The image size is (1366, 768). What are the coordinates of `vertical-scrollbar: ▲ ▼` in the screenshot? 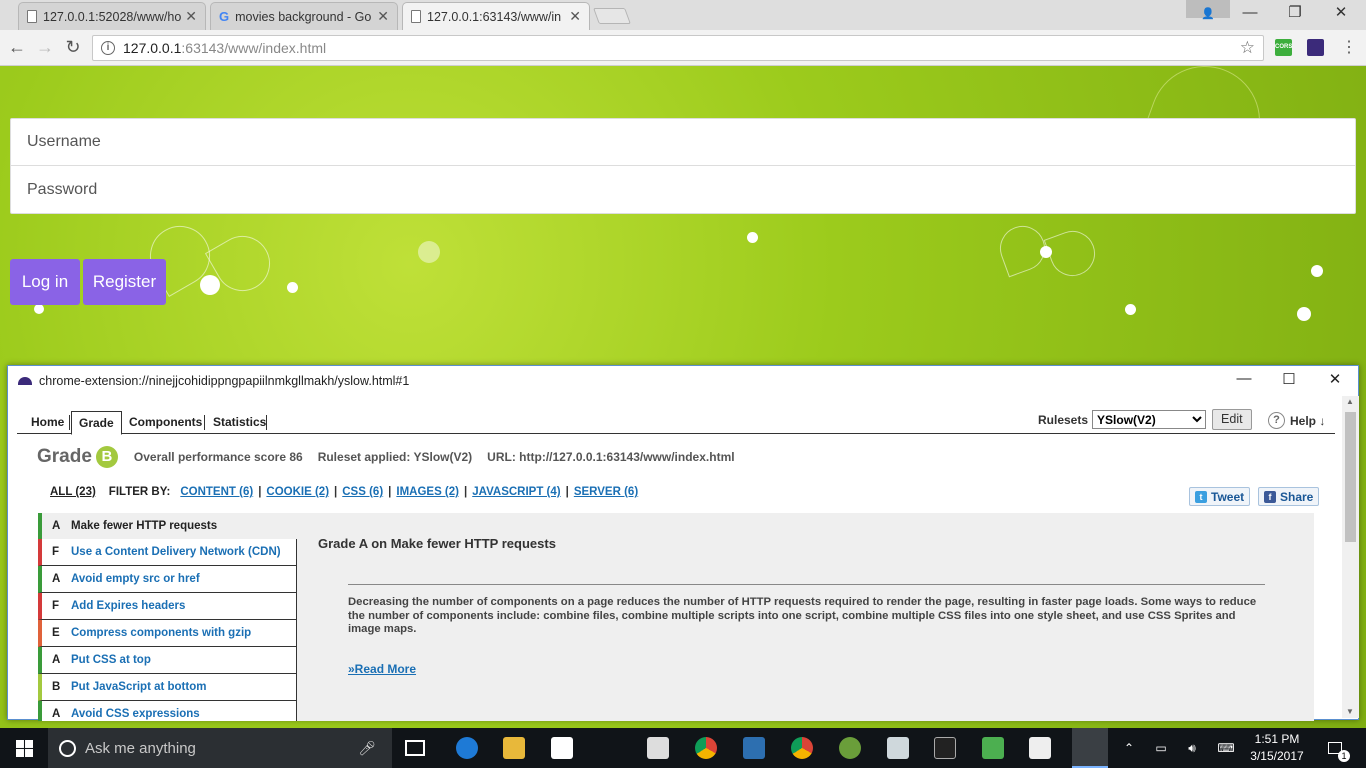 It's located at (1350, 557).